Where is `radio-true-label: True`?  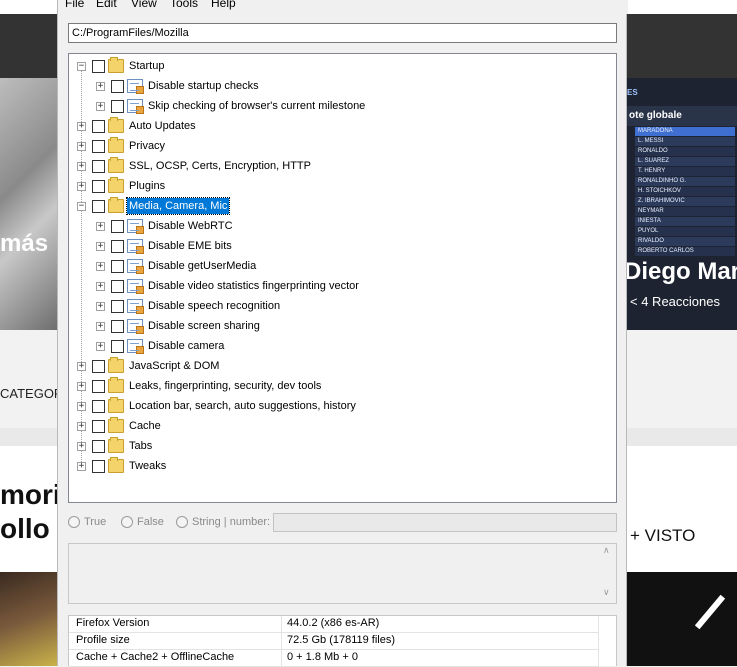 radio-true-label: True is located at coordinates (95, 522).